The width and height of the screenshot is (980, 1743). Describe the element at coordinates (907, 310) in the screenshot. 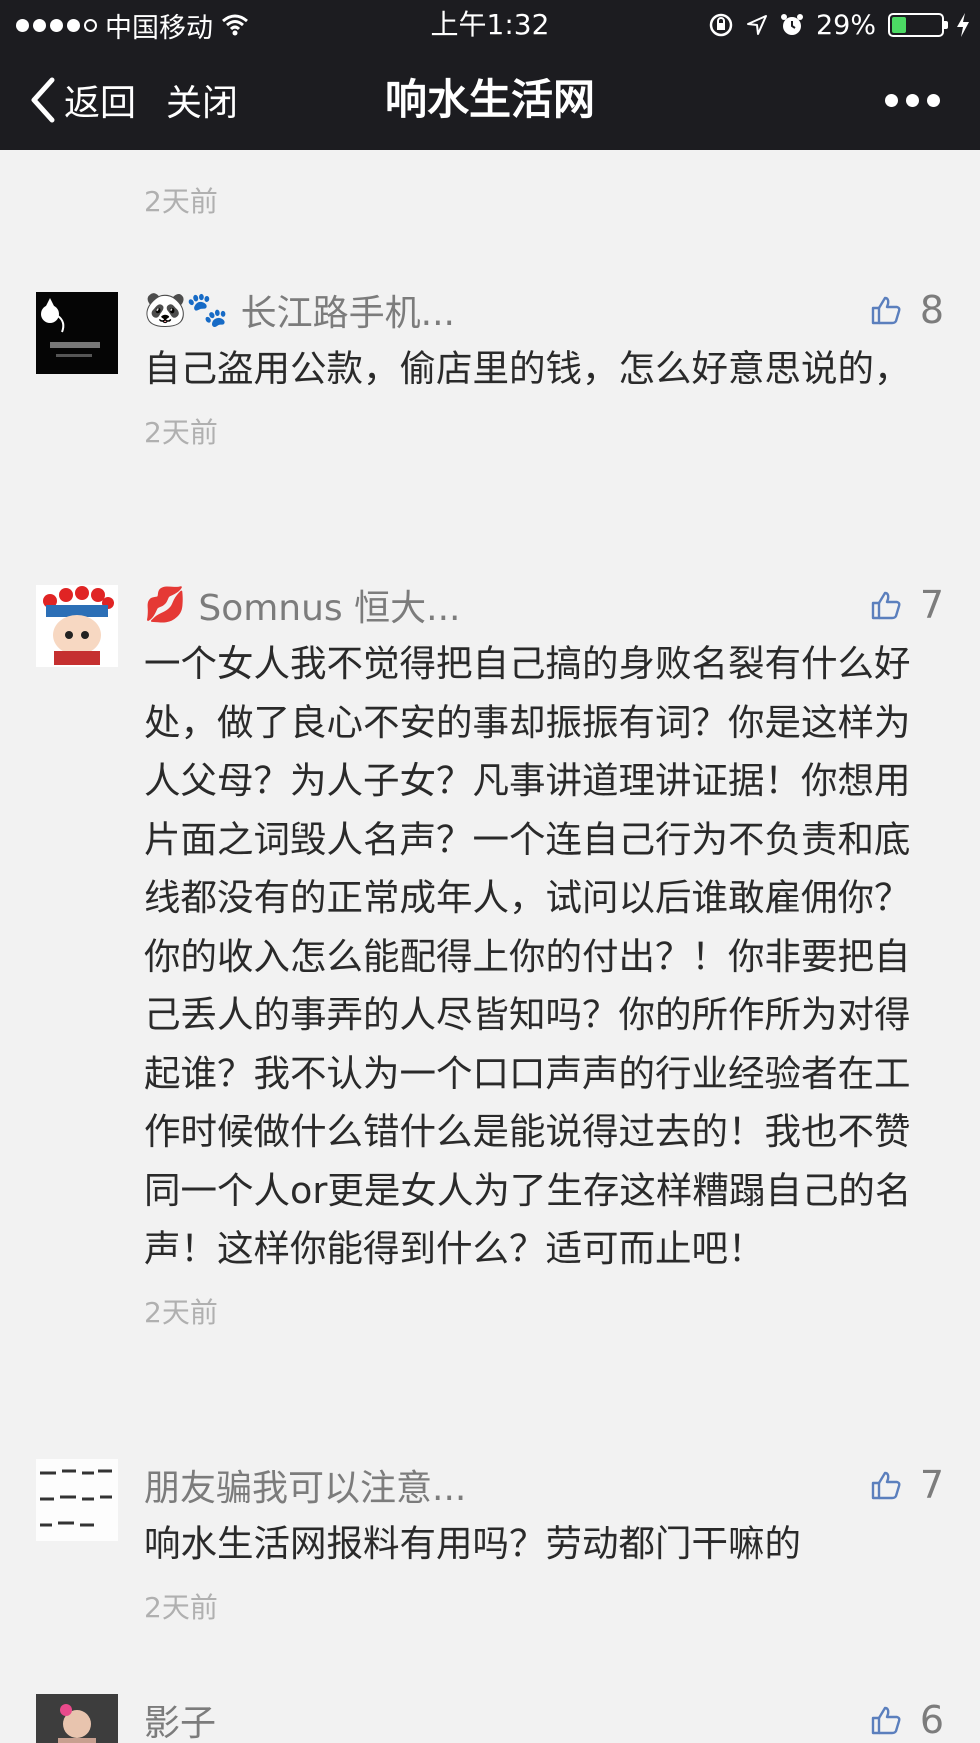

I see `like-button: 8` at that location.